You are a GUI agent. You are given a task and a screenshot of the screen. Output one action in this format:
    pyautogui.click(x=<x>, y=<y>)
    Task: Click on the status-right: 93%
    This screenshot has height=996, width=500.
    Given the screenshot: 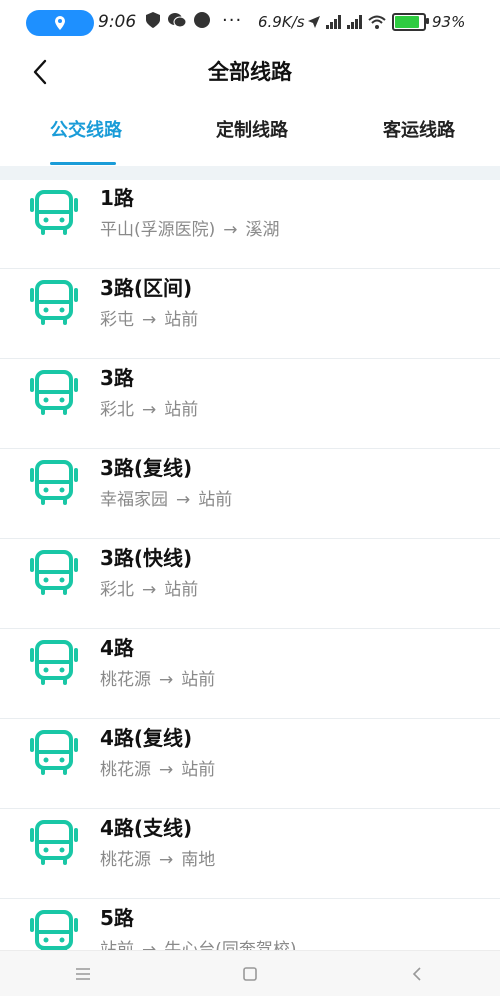 What is the action you would take?
    pyautogui.click(x=386, y=22)
    